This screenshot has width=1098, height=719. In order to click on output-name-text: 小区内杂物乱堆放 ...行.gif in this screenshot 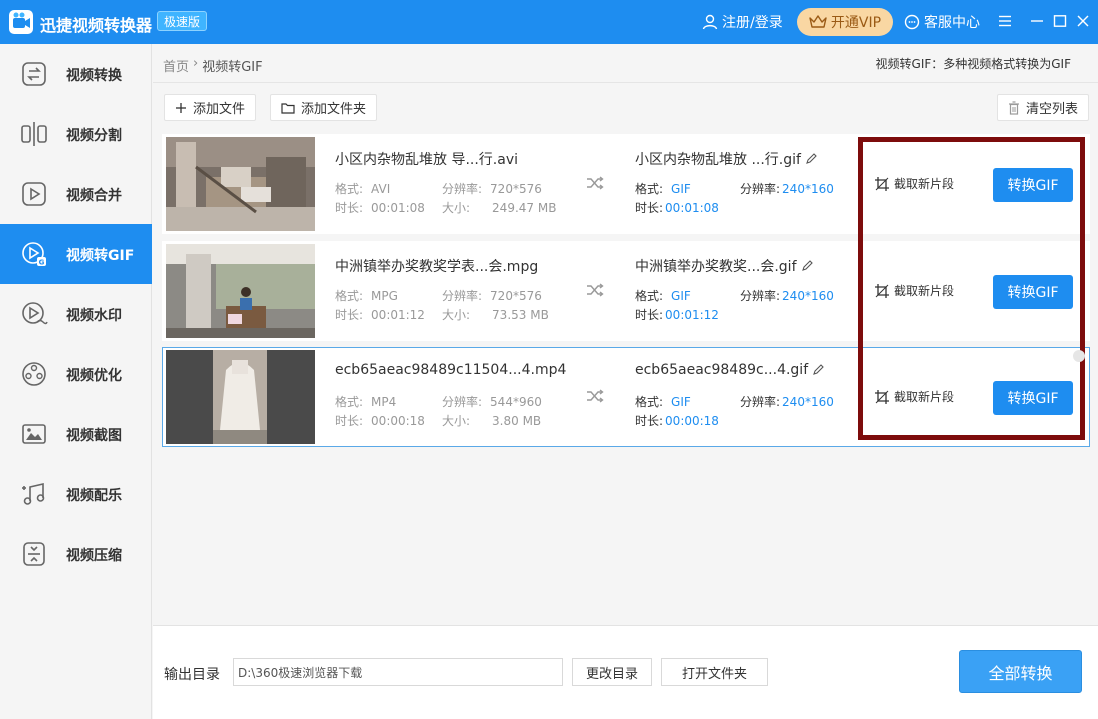, I will do `click(718, 160)`.